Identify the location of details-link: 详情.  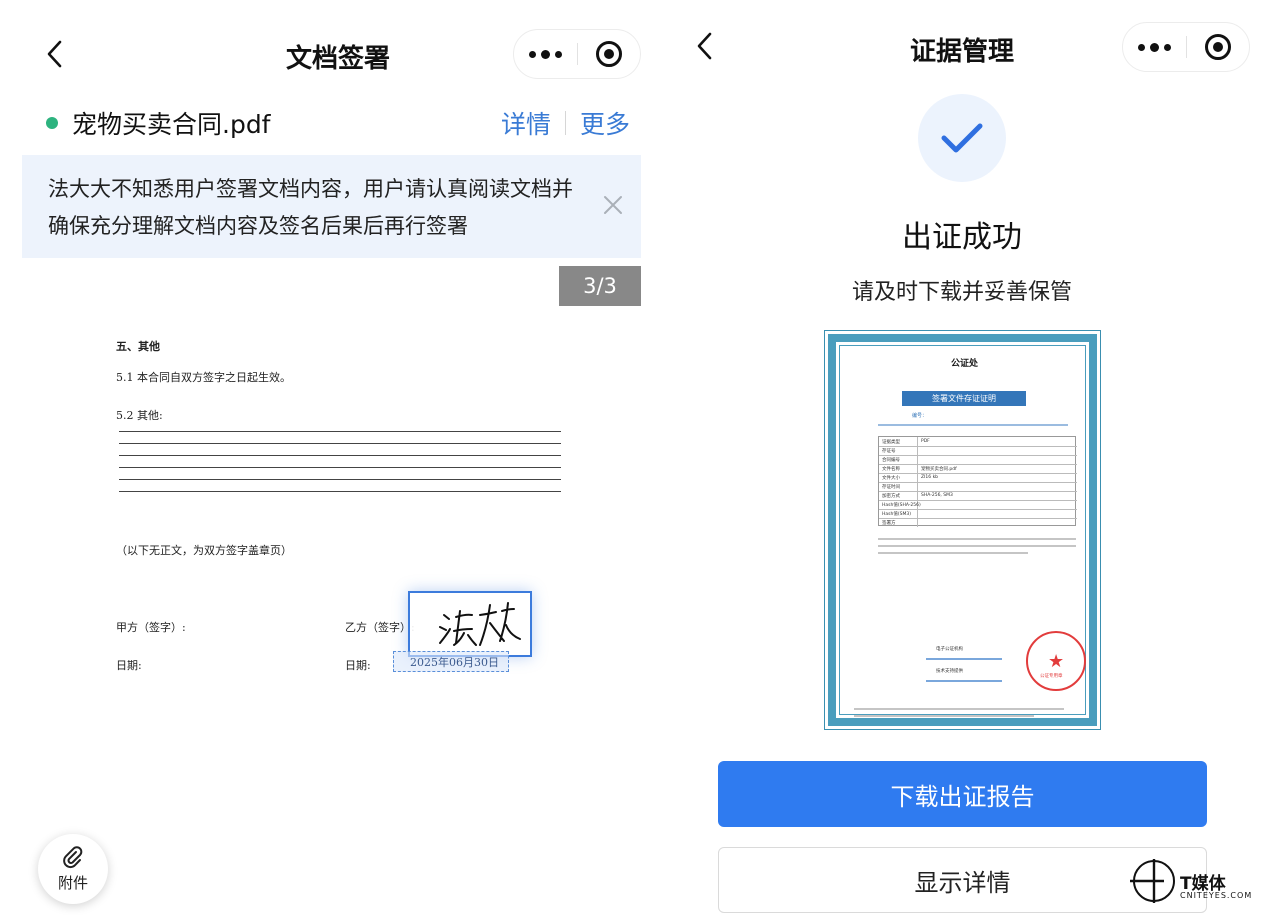
(526, 123).